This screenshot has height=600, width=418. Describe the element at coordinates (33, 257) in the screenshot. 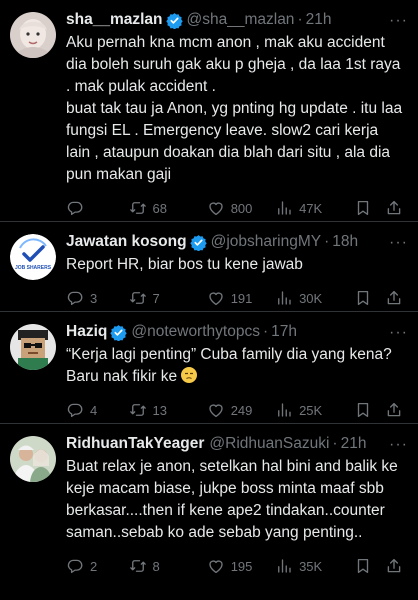

I see `avatar: JOB SHARERS` at that location.